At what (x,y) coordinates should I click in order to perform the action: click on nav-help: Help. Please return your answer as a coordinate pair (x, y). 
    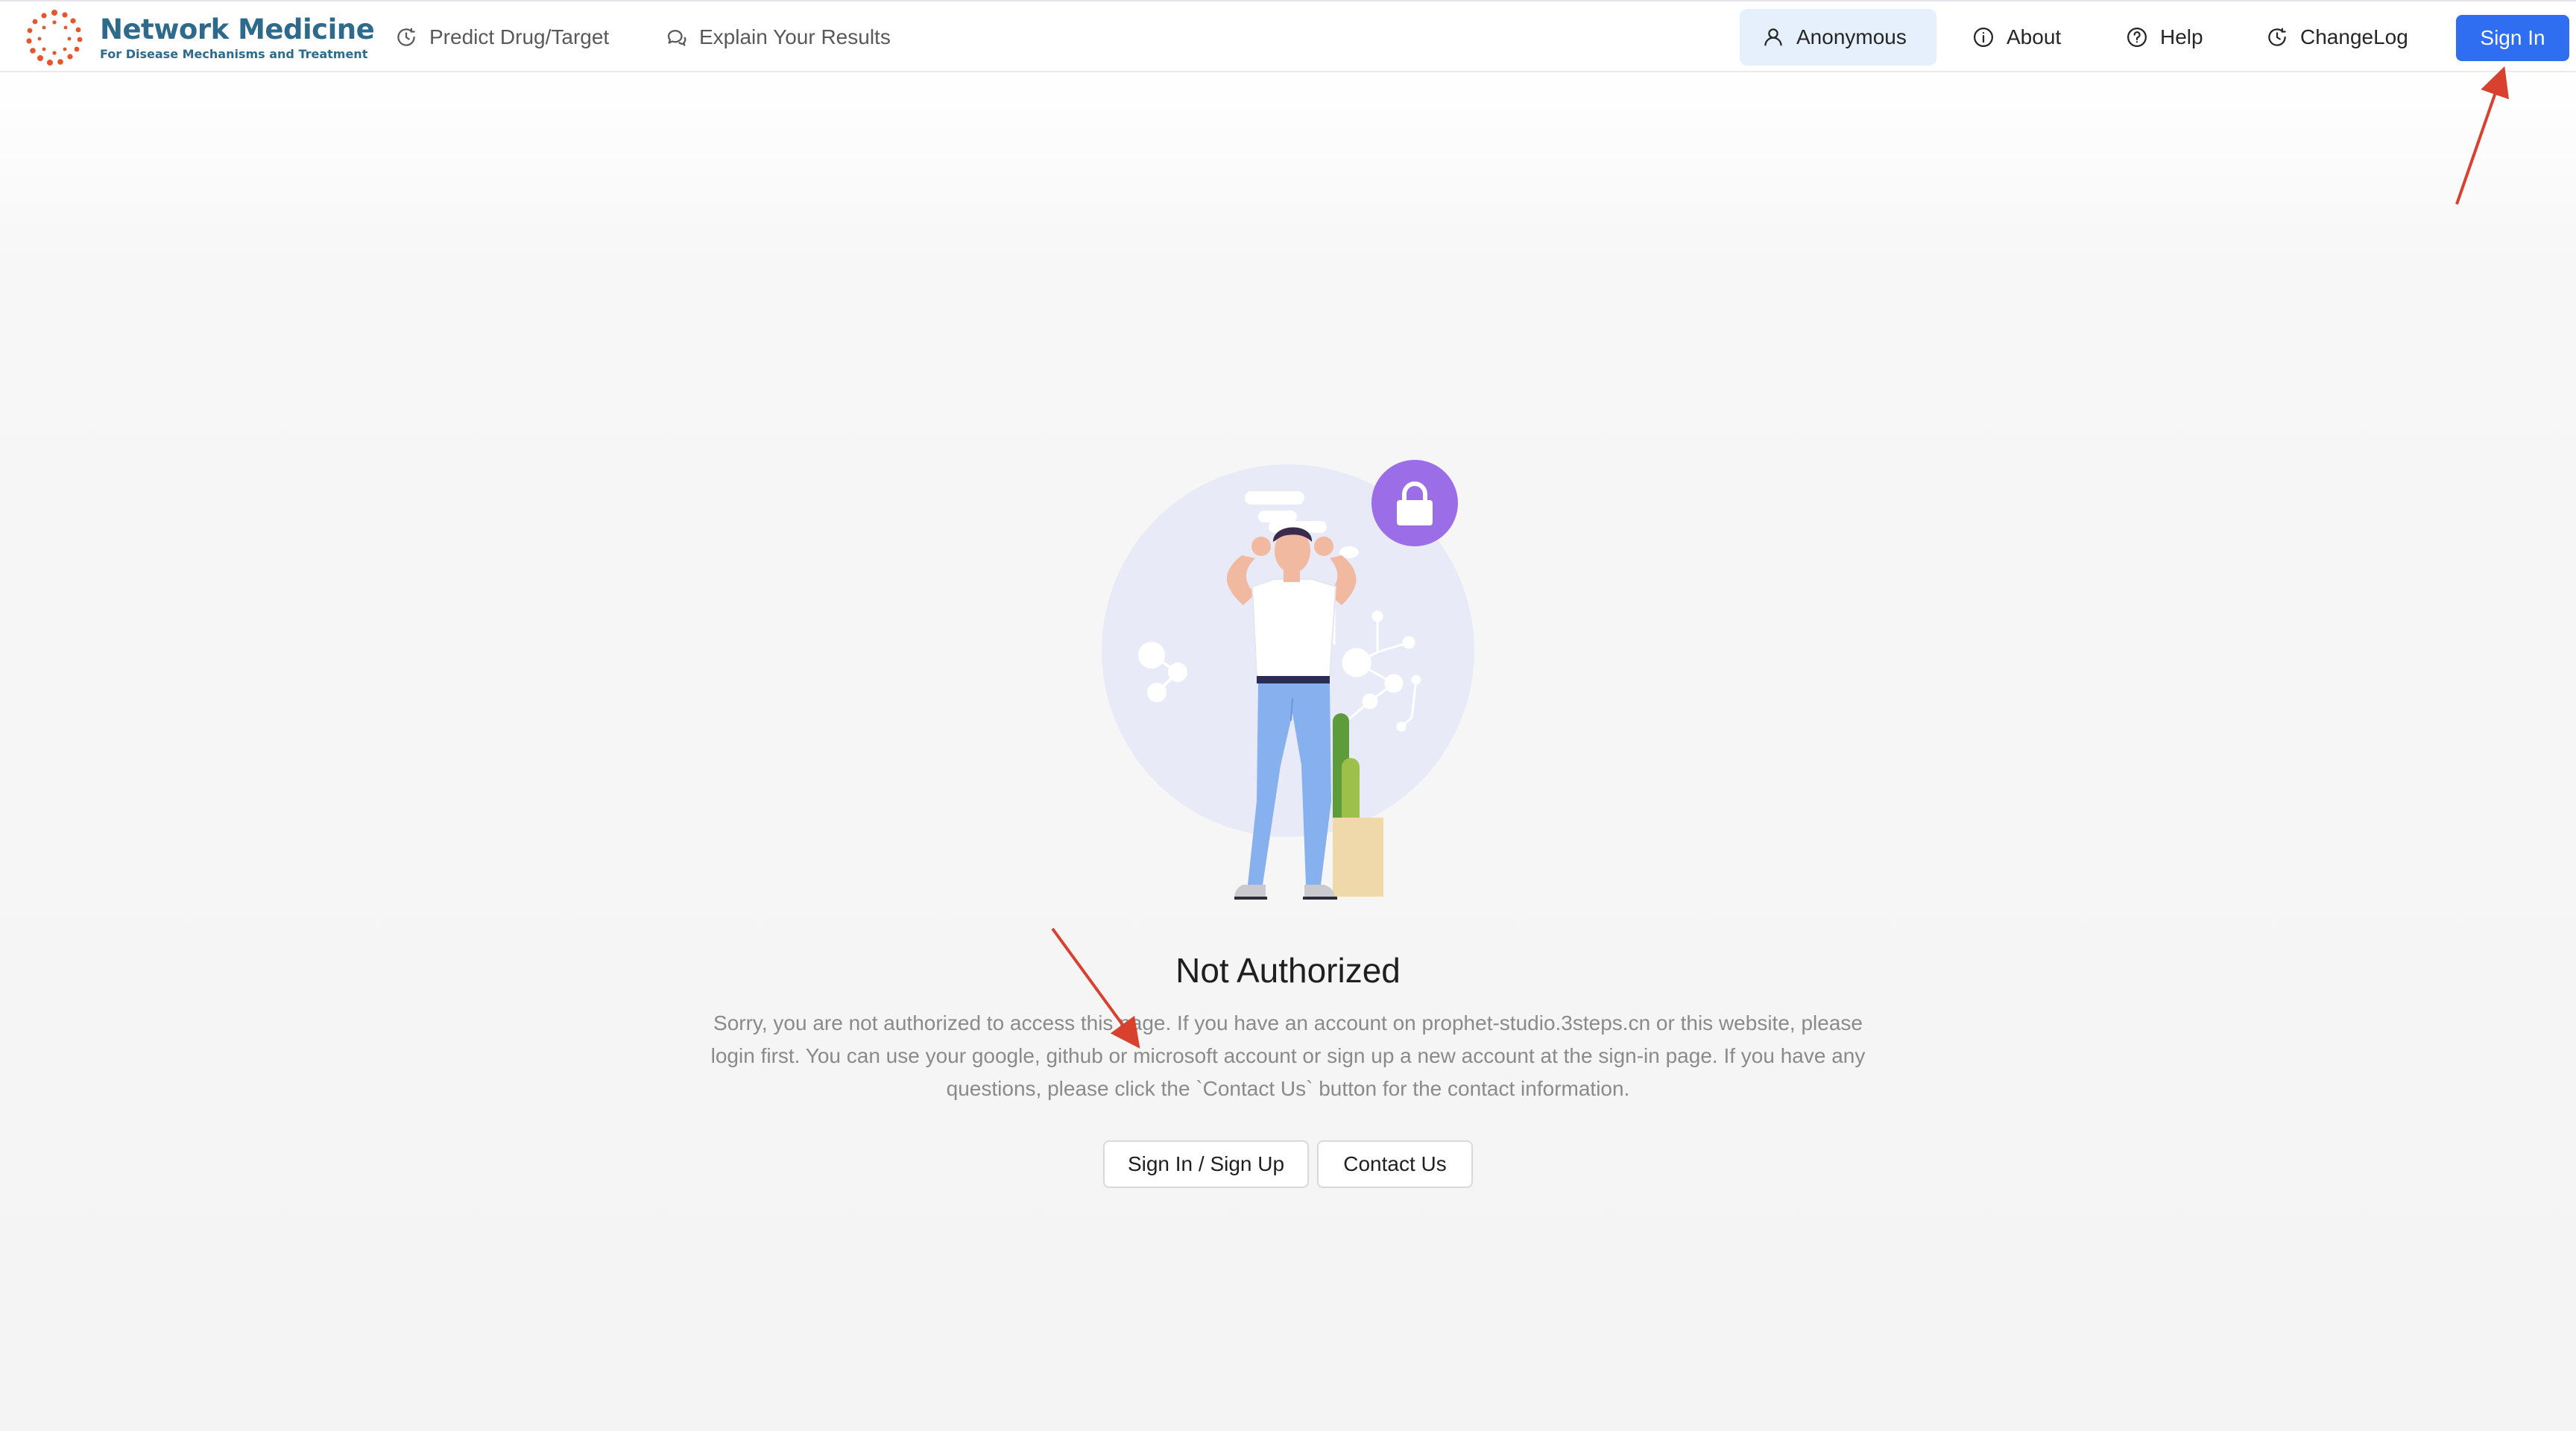
    Looking at the image, I should click on (2164, 38).